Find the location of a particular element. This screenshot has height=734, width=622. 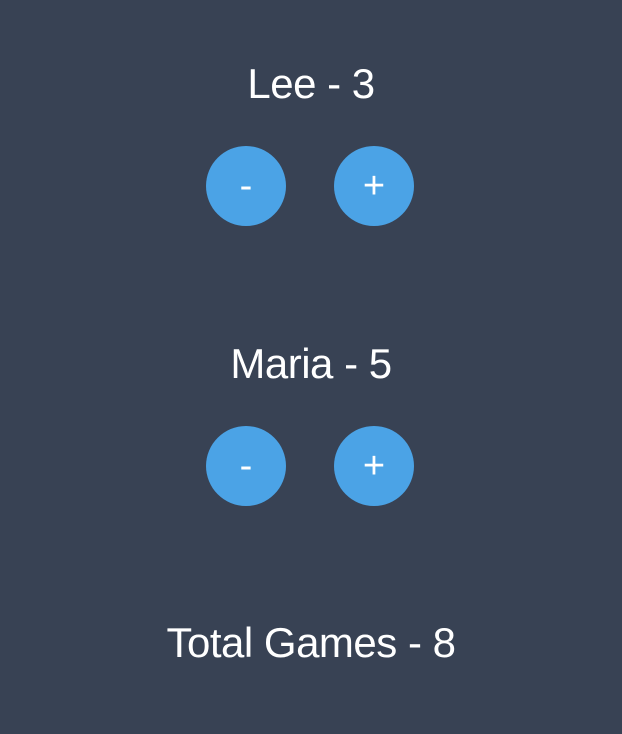

player-2-score-label: Maria - 5 is located at coordinates (311, 363).